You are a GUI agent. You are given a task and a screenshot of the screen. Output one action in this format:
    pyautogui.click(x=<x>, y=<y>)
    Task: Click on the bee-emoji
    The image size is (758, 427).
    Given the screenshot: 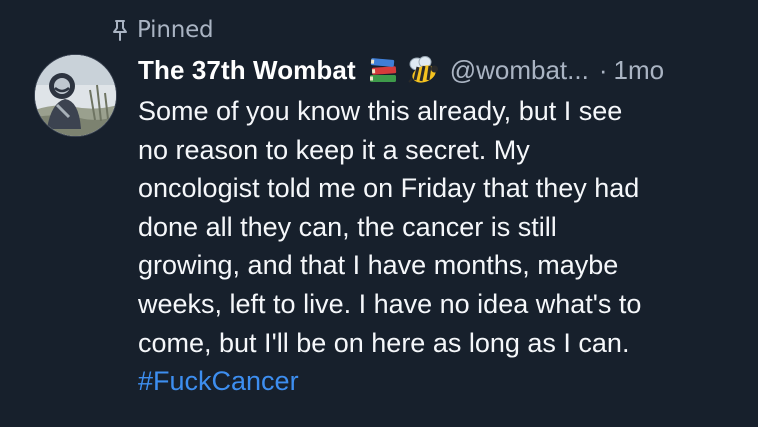 What is the action you would take?
    pyautogui.click(x=423, y=70)
    